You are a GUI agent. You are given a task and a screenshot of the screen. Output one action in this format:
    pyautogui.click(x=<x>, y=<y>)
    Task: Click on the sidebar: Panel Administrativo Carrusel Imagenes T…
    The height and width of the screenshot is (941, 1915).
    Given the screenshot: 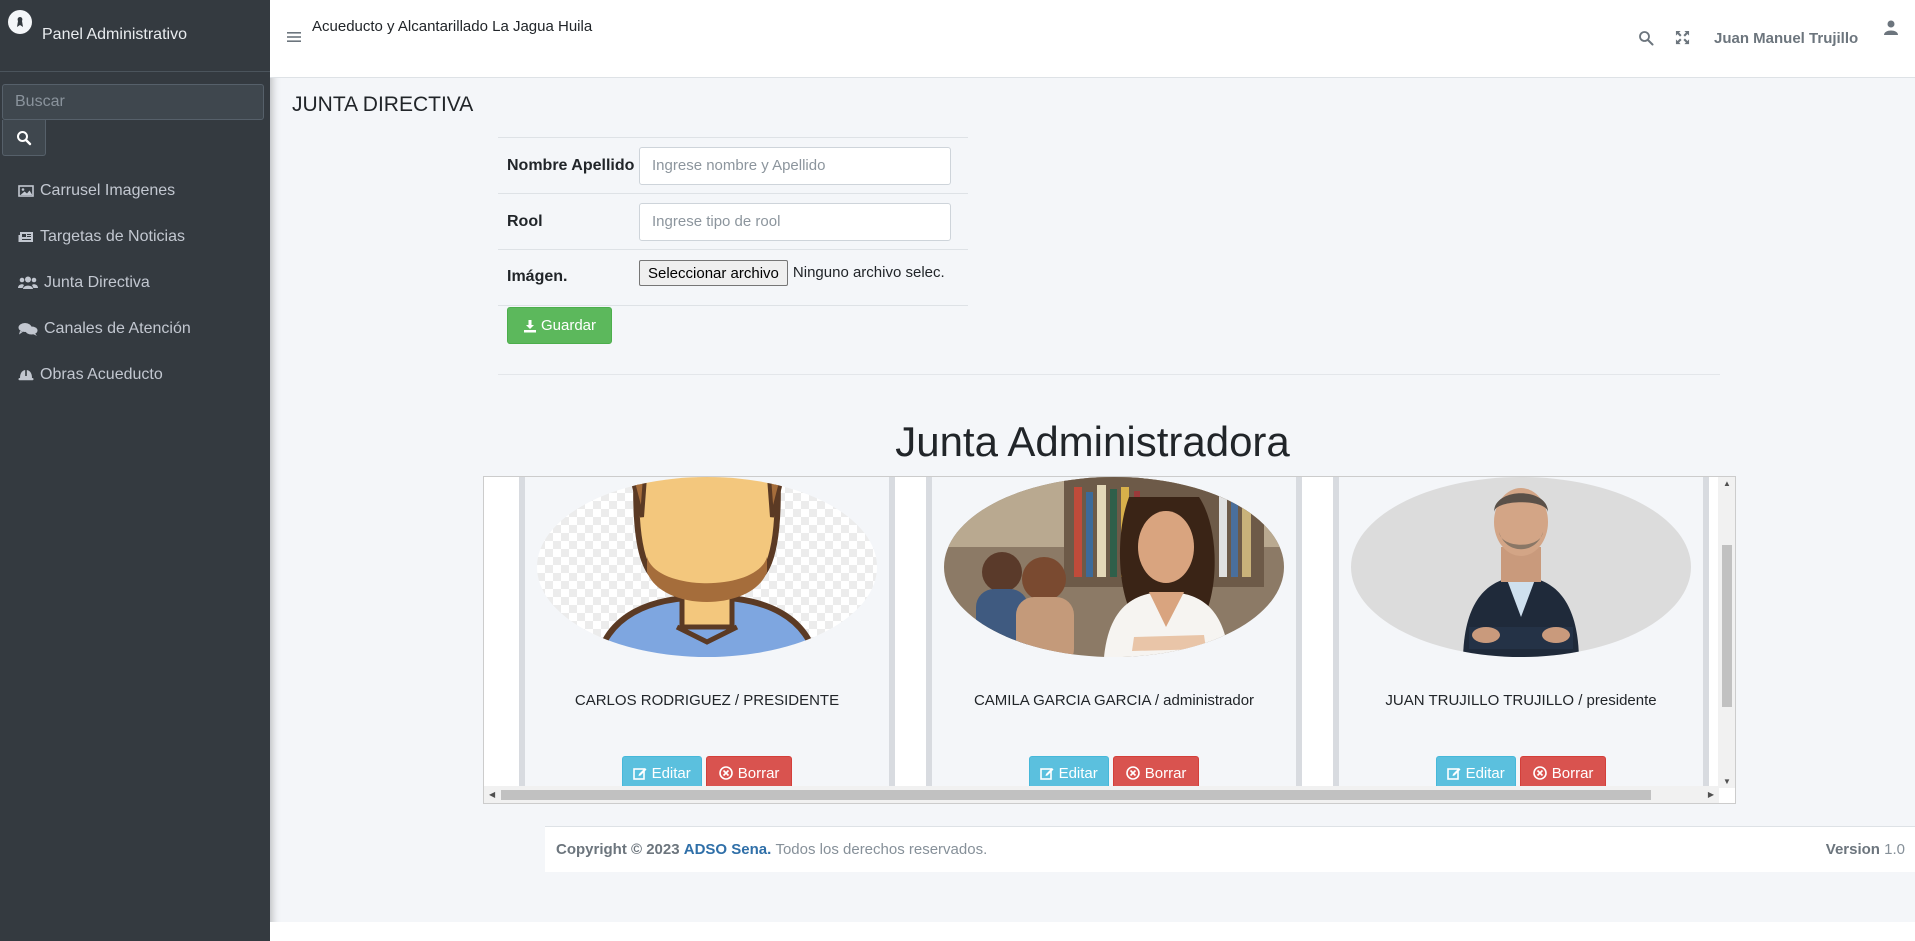 What is the action you would take?
    pyautogui.click(x=135, y=470)
    